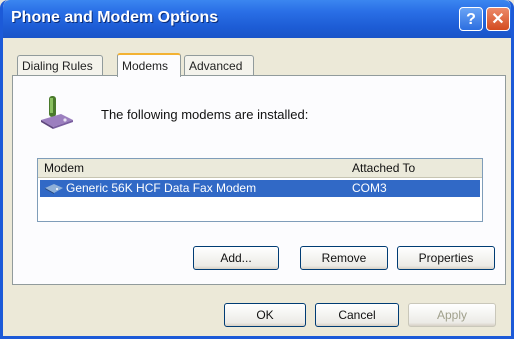 The height and width of the screenshot is (339, 514). What do you see at coordinates (446, 258) in the screenshot?
I see `properties-button: Properties` at bounding box center [446, 258].